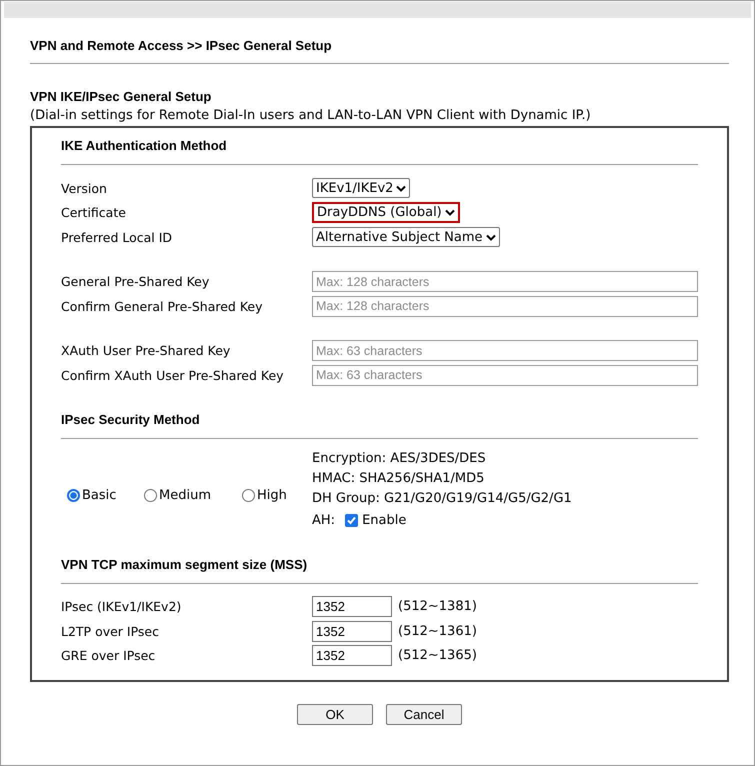  Describe the element at coordinates (193, 495) in the screenshot. I see `radio-option: Medium` at that location.